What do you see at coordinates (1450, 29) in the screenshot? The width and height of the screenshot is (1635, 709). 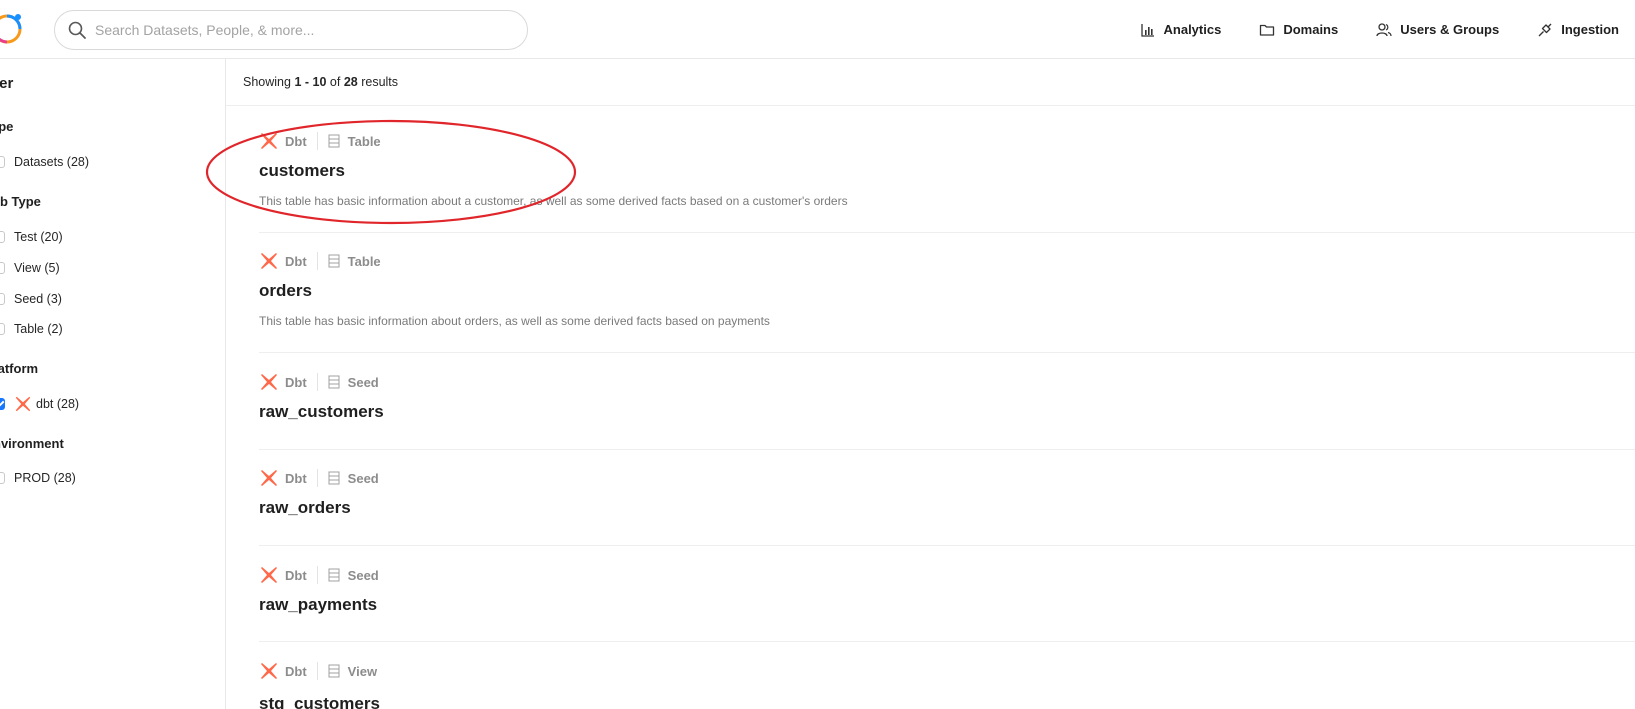 I see `nav-users-groups-label: Users & Groups` at bounding box center [1450, 29].